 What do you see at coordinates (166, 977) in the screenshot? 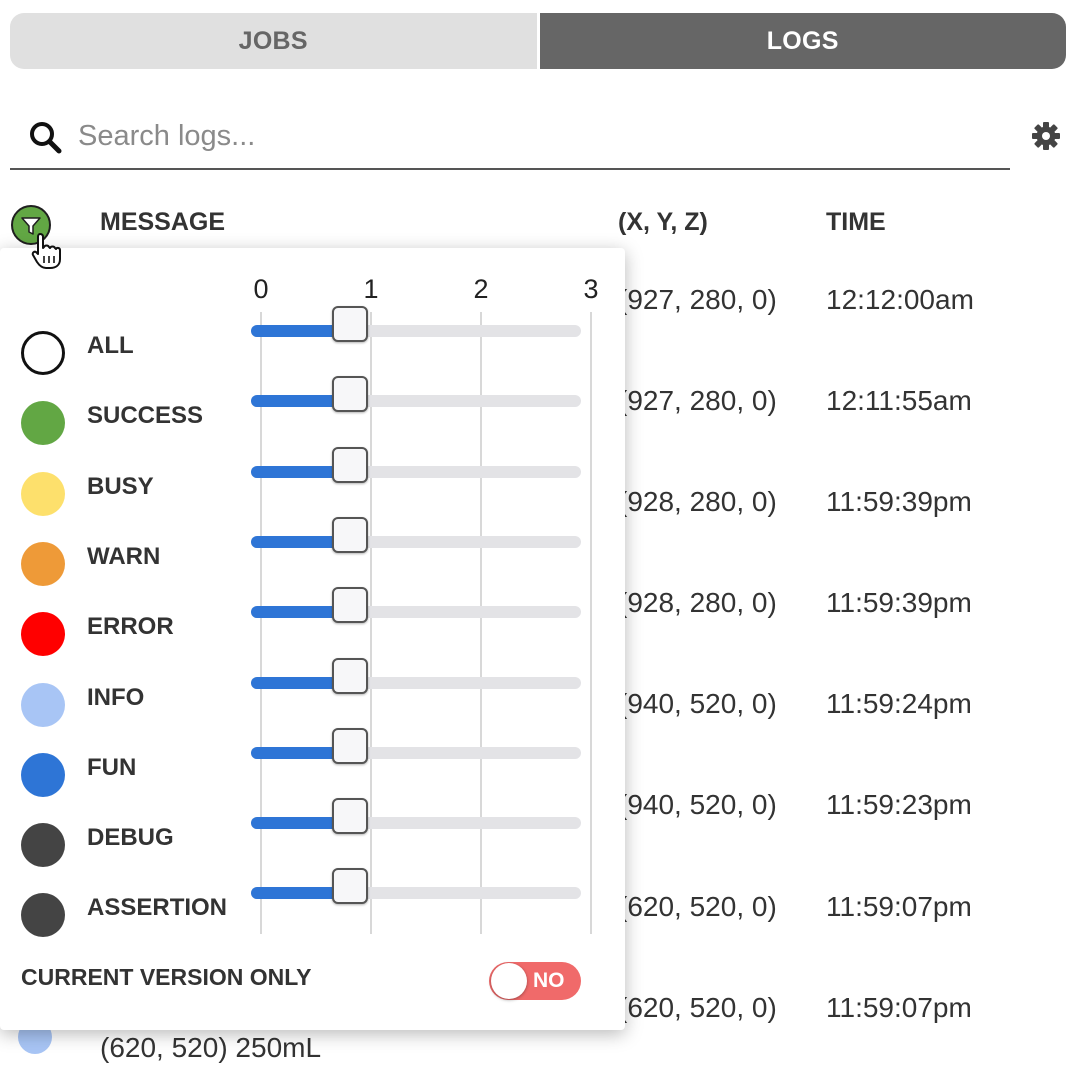
I see `current-version-only-label: CURRENT VERSION ONLY` at bounding box center [166, 977].